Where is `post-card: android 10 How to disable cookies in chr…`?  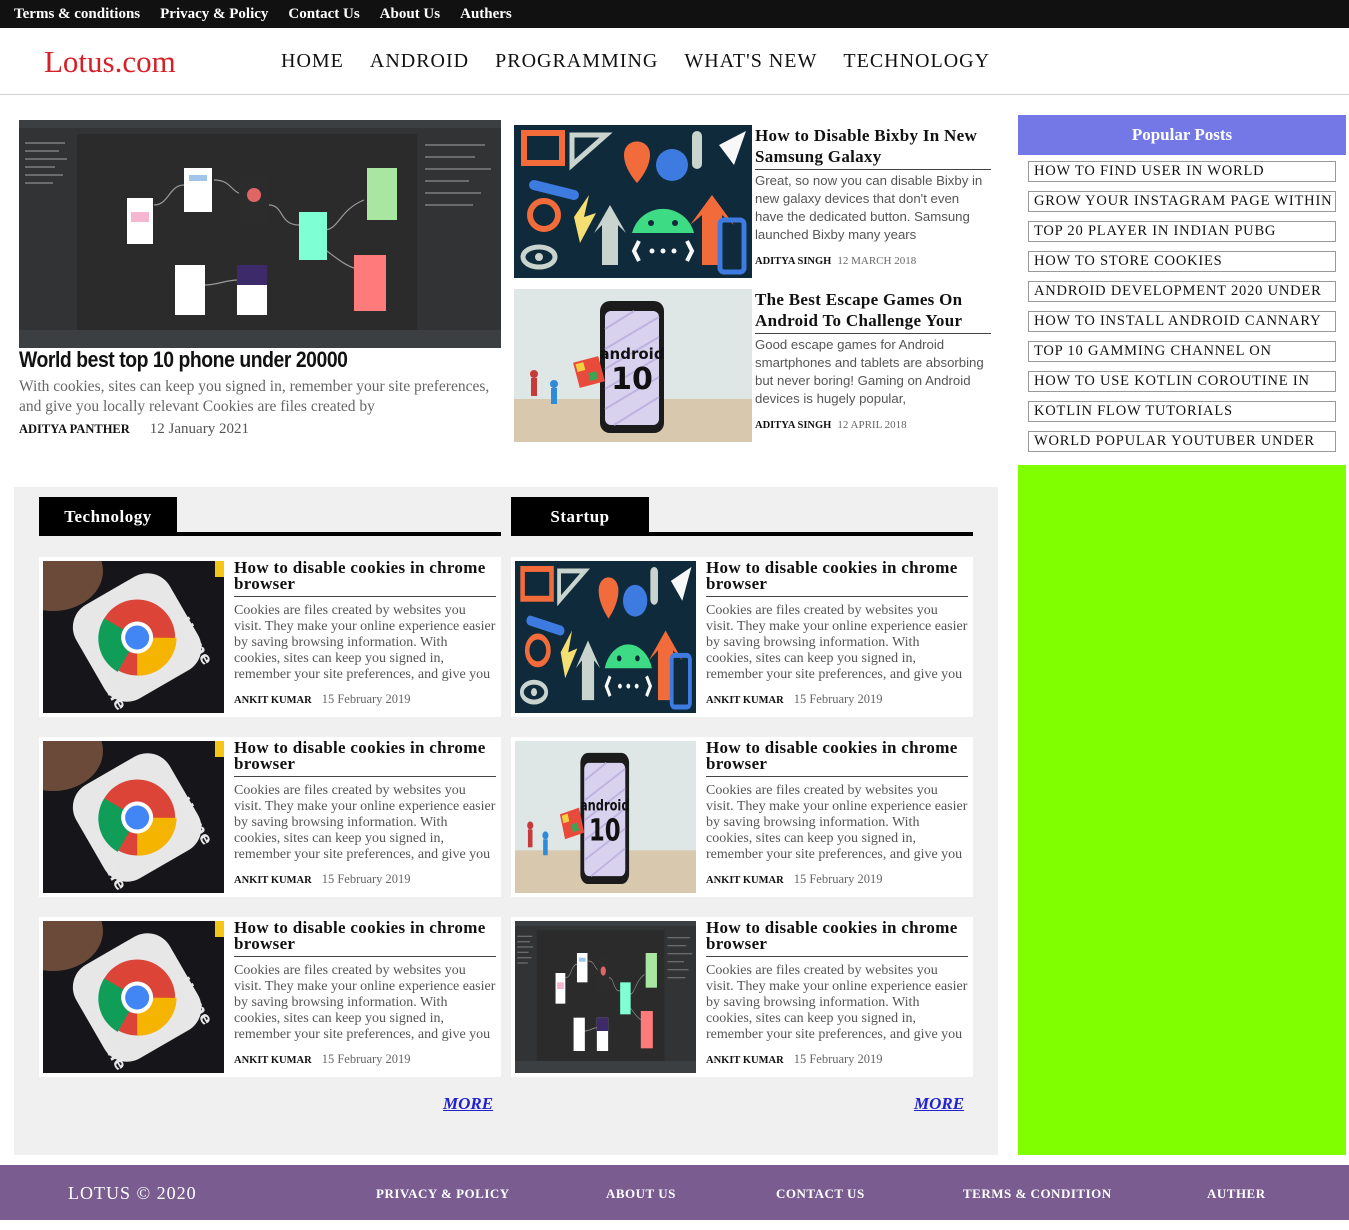 post-card: android 10 How to disable cookies in chr… is located at coordinates (742, 817).